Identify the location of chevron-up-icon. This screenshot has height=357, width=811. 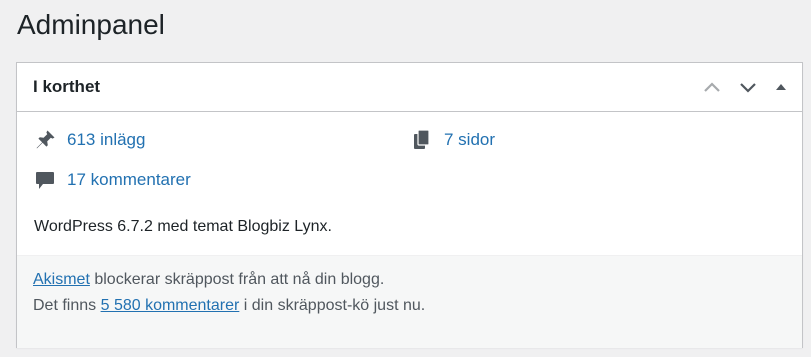
(712, 87).